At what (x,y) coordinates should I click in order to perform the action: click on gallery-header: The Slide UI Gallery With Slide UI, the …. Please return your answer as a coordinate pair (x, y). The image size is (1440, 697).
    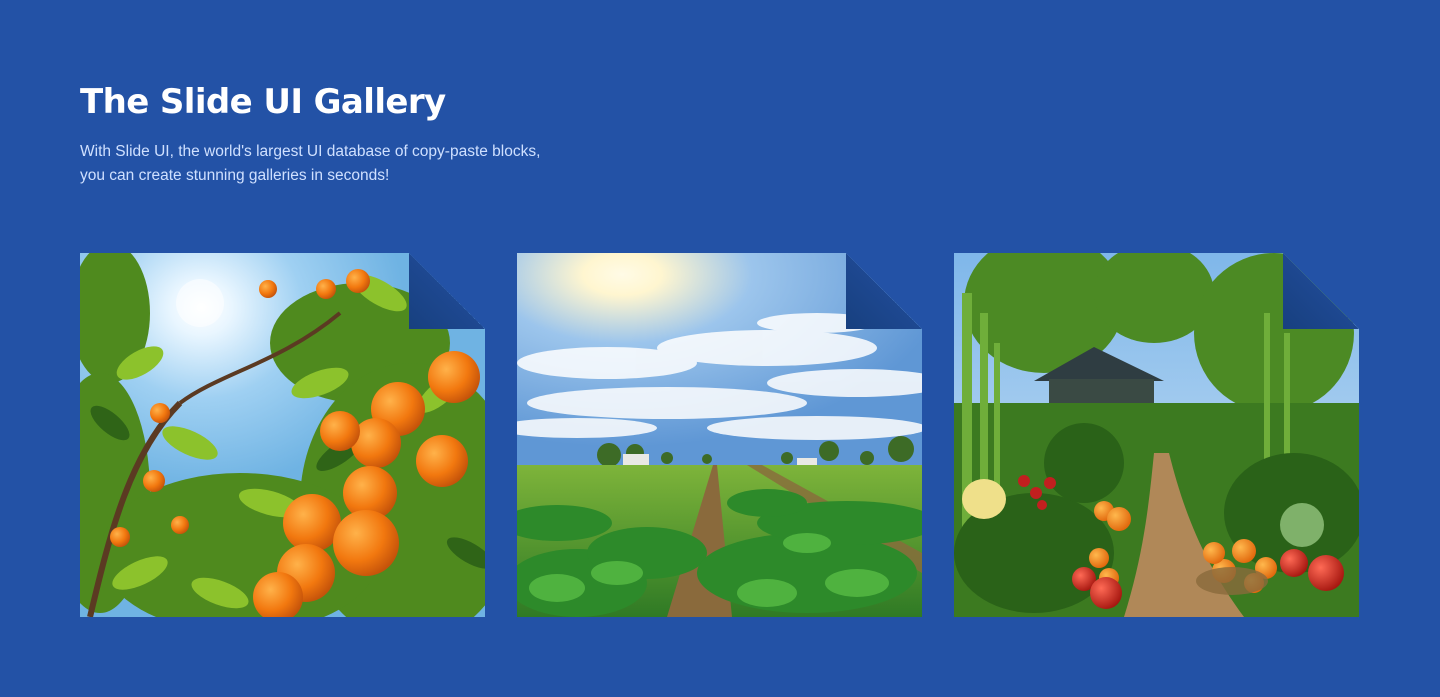
    Looking at the image, I should click on (360, 134).